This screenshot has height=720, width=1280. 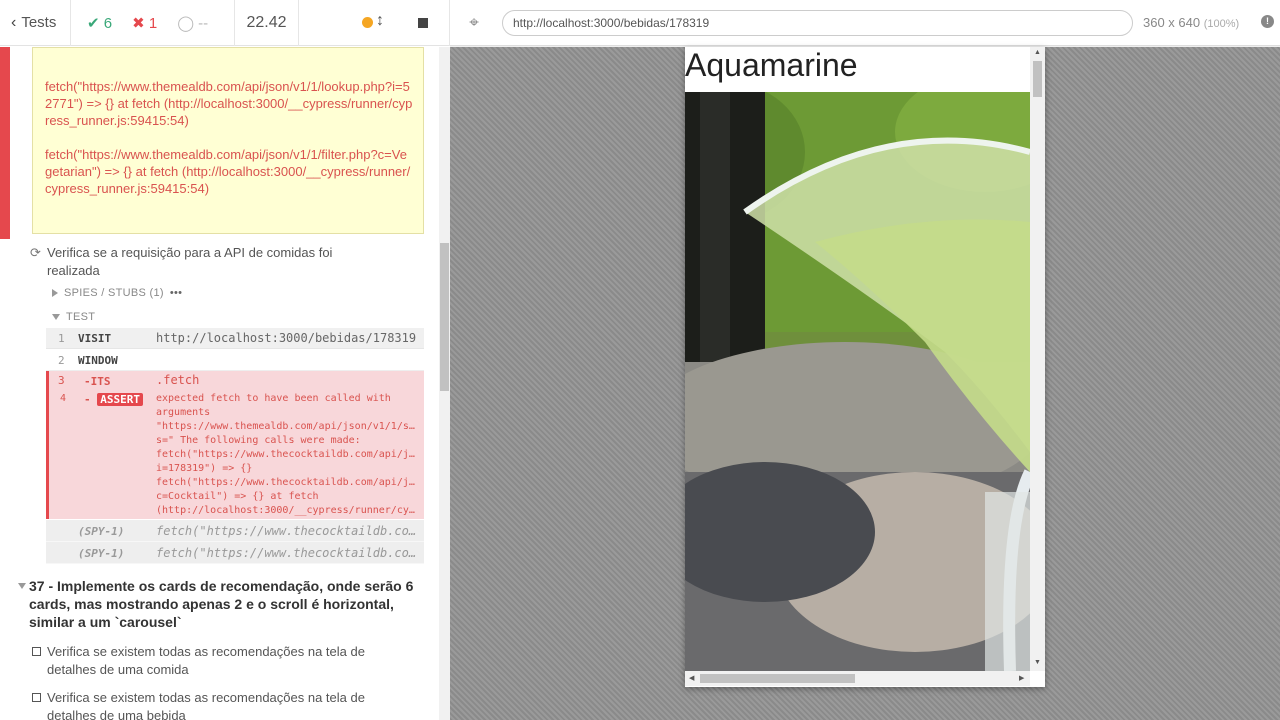 I want to click on scroll-left-icon: ◀, so click(x=691, y=678).